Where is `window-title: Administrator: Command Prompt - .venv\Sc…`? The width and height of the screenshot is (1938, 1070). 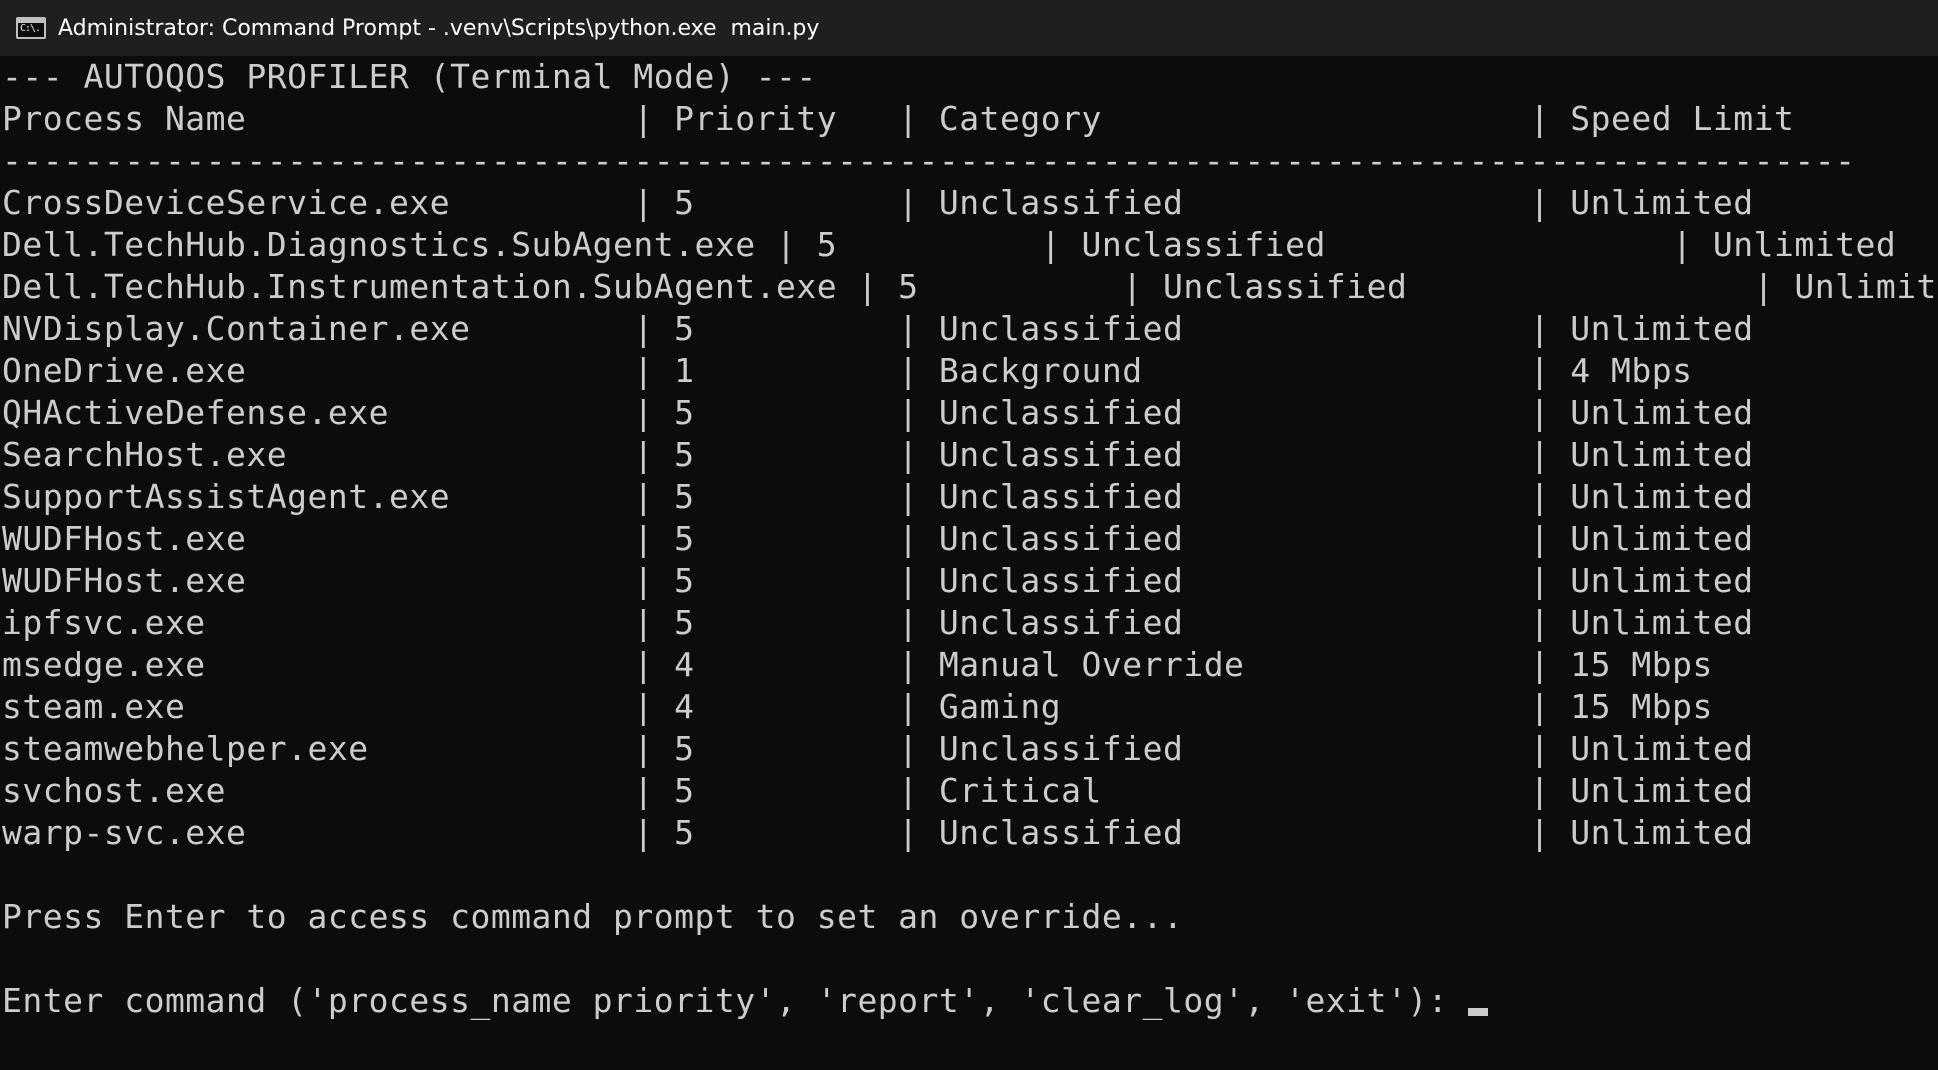
window-title: Administrator: Command Prompt - .venv\Sc… is located at coordinates (439, 28).